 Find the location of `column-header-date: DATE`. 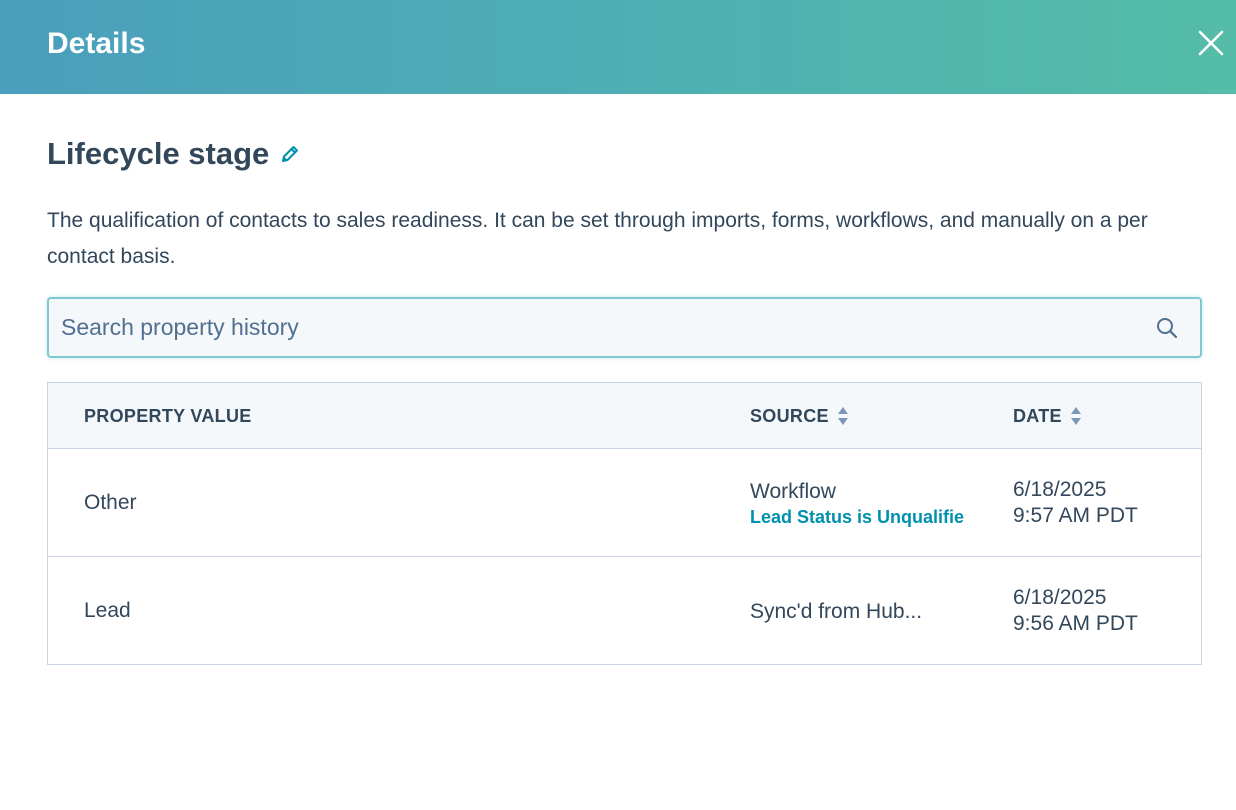

column-header-date: DATE is located at coordinates (1047, 416).